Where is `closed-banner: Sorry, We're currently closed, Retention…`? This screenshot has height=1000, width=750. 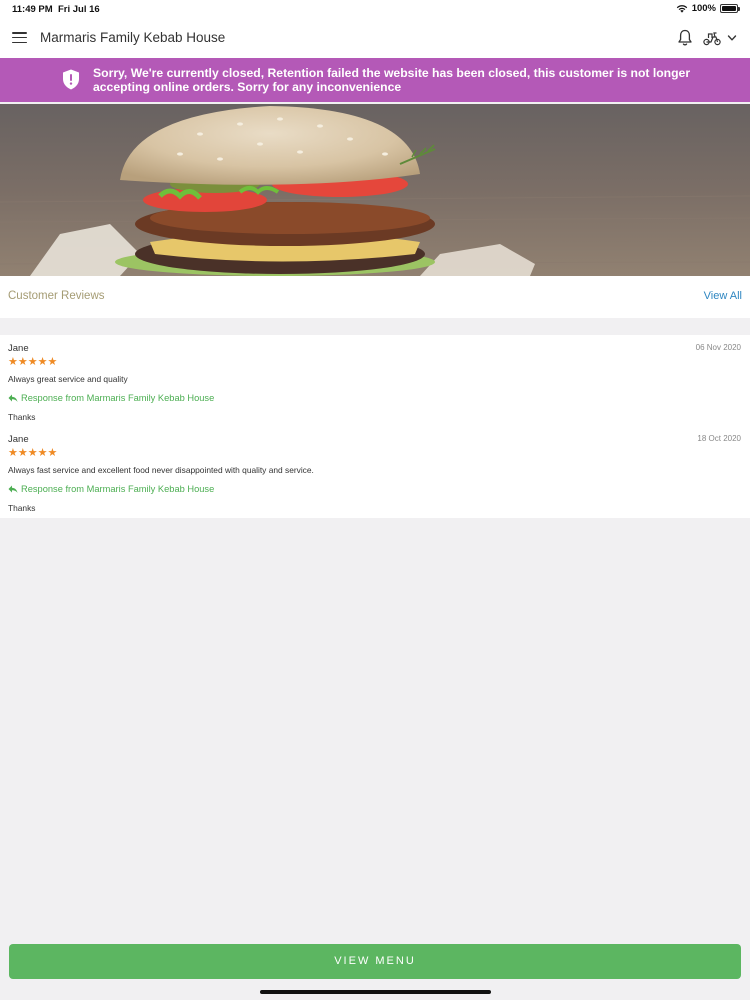
closed-banner: Sorry, We're currently closed, Retention… is located at coordinates (375, 80).